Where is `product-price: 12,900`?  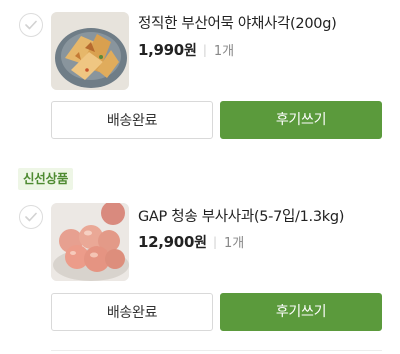 product-price: 12,900 is located at coordinates (166, 242).